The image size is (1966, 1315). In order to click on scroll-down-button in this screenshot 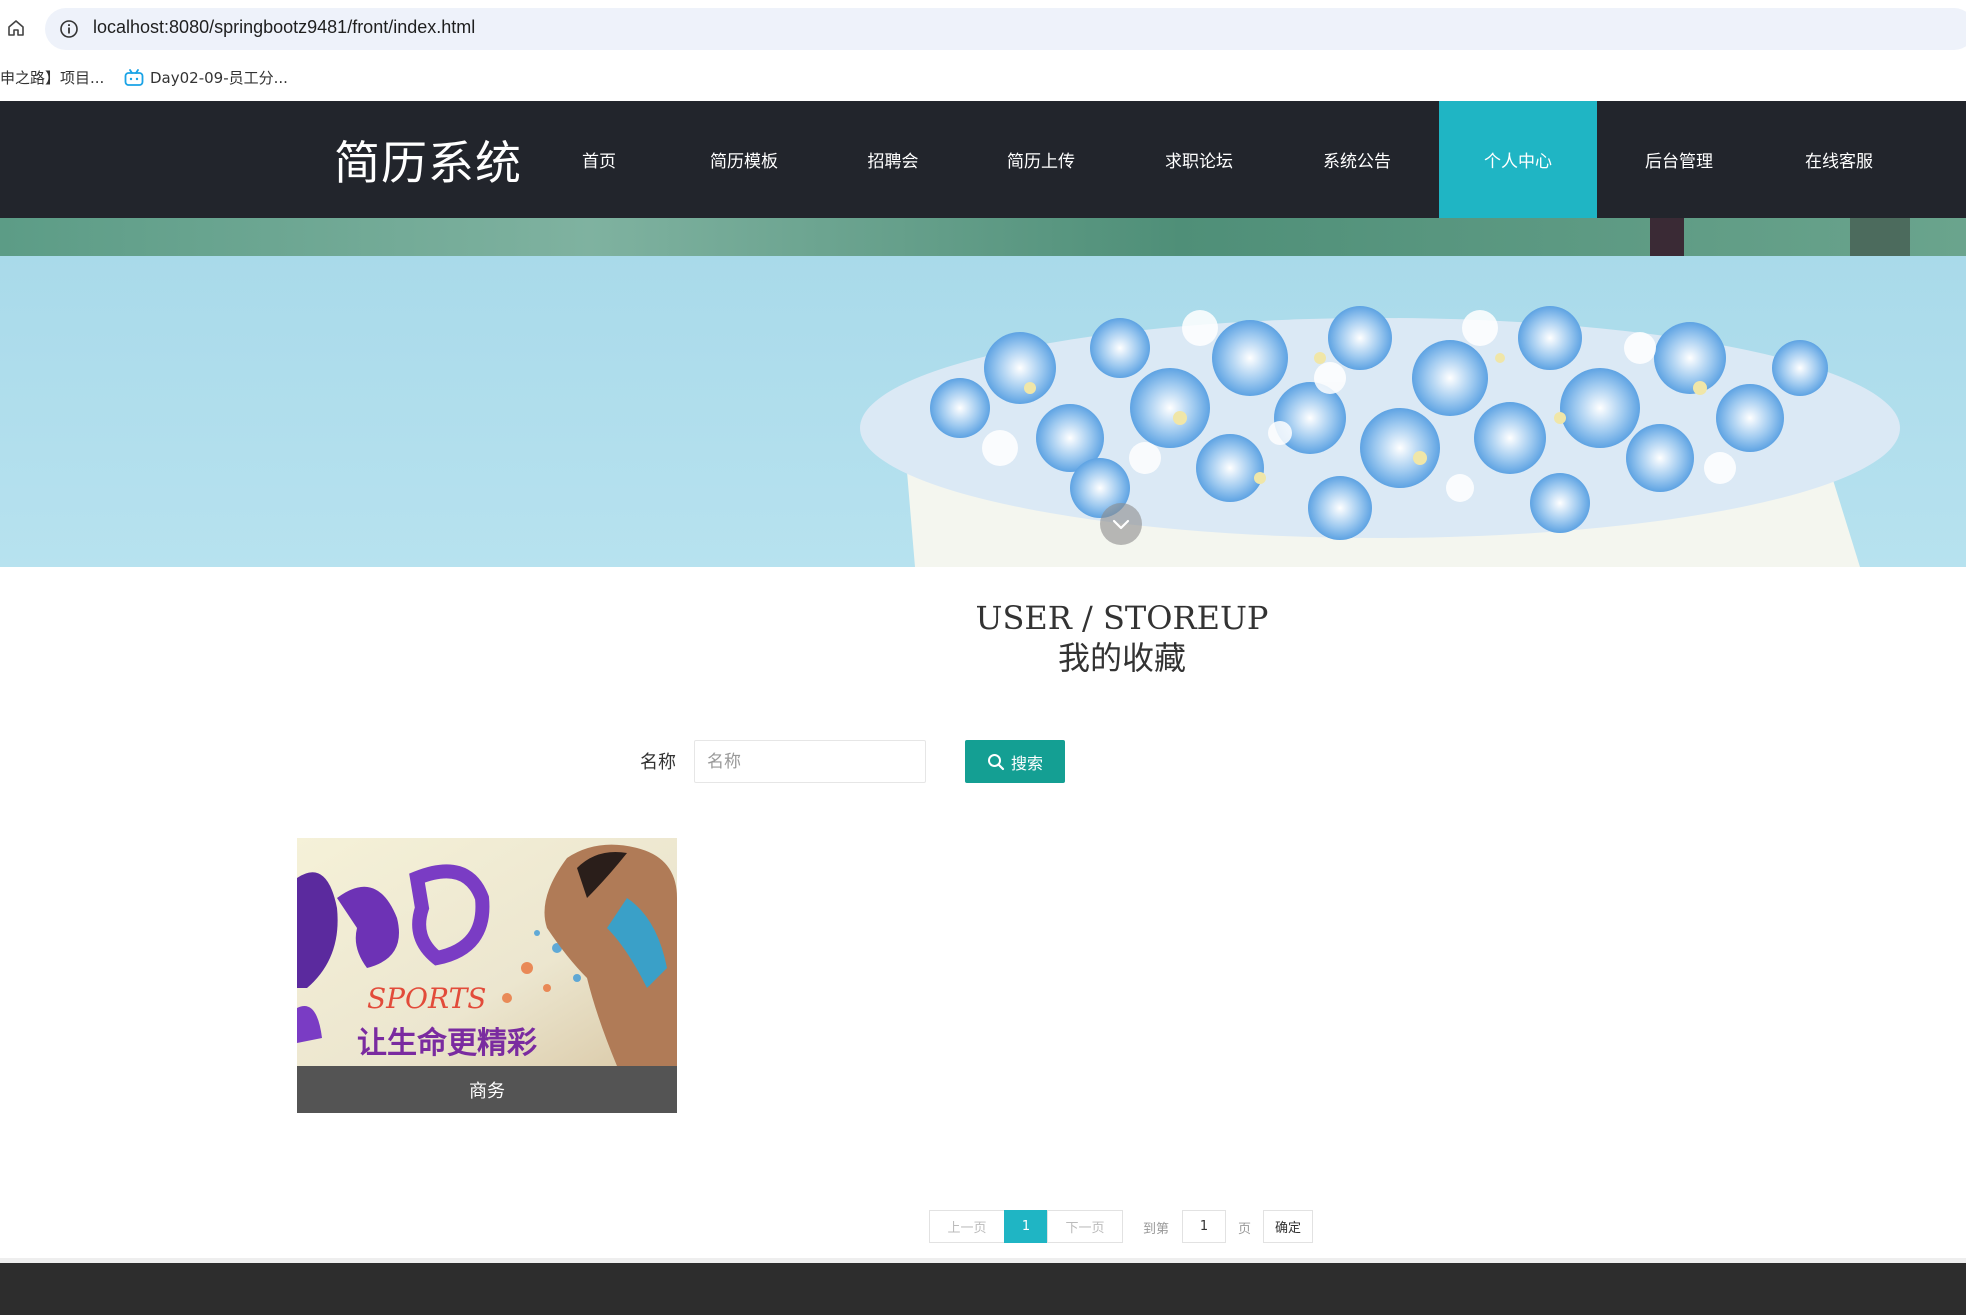, I will do `click(1121, 524)`.